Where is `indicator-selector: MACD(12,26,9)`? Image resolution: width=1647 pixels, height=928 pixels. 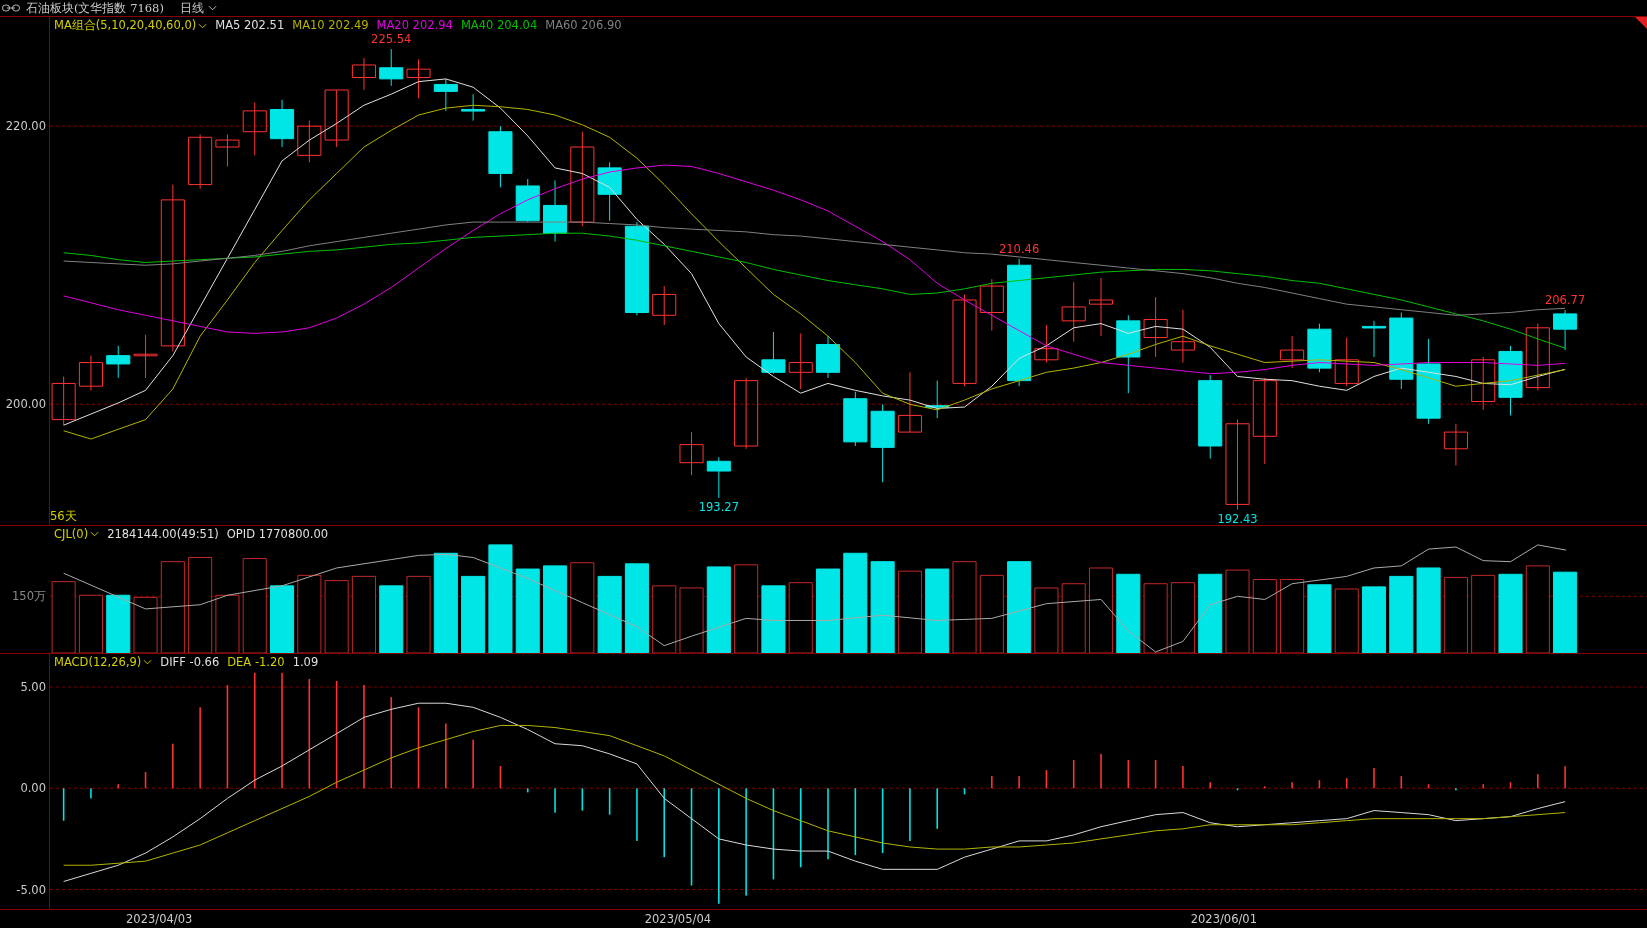 indicator-selector: MACD(12,26,9) is located at coordinates (103, 662).